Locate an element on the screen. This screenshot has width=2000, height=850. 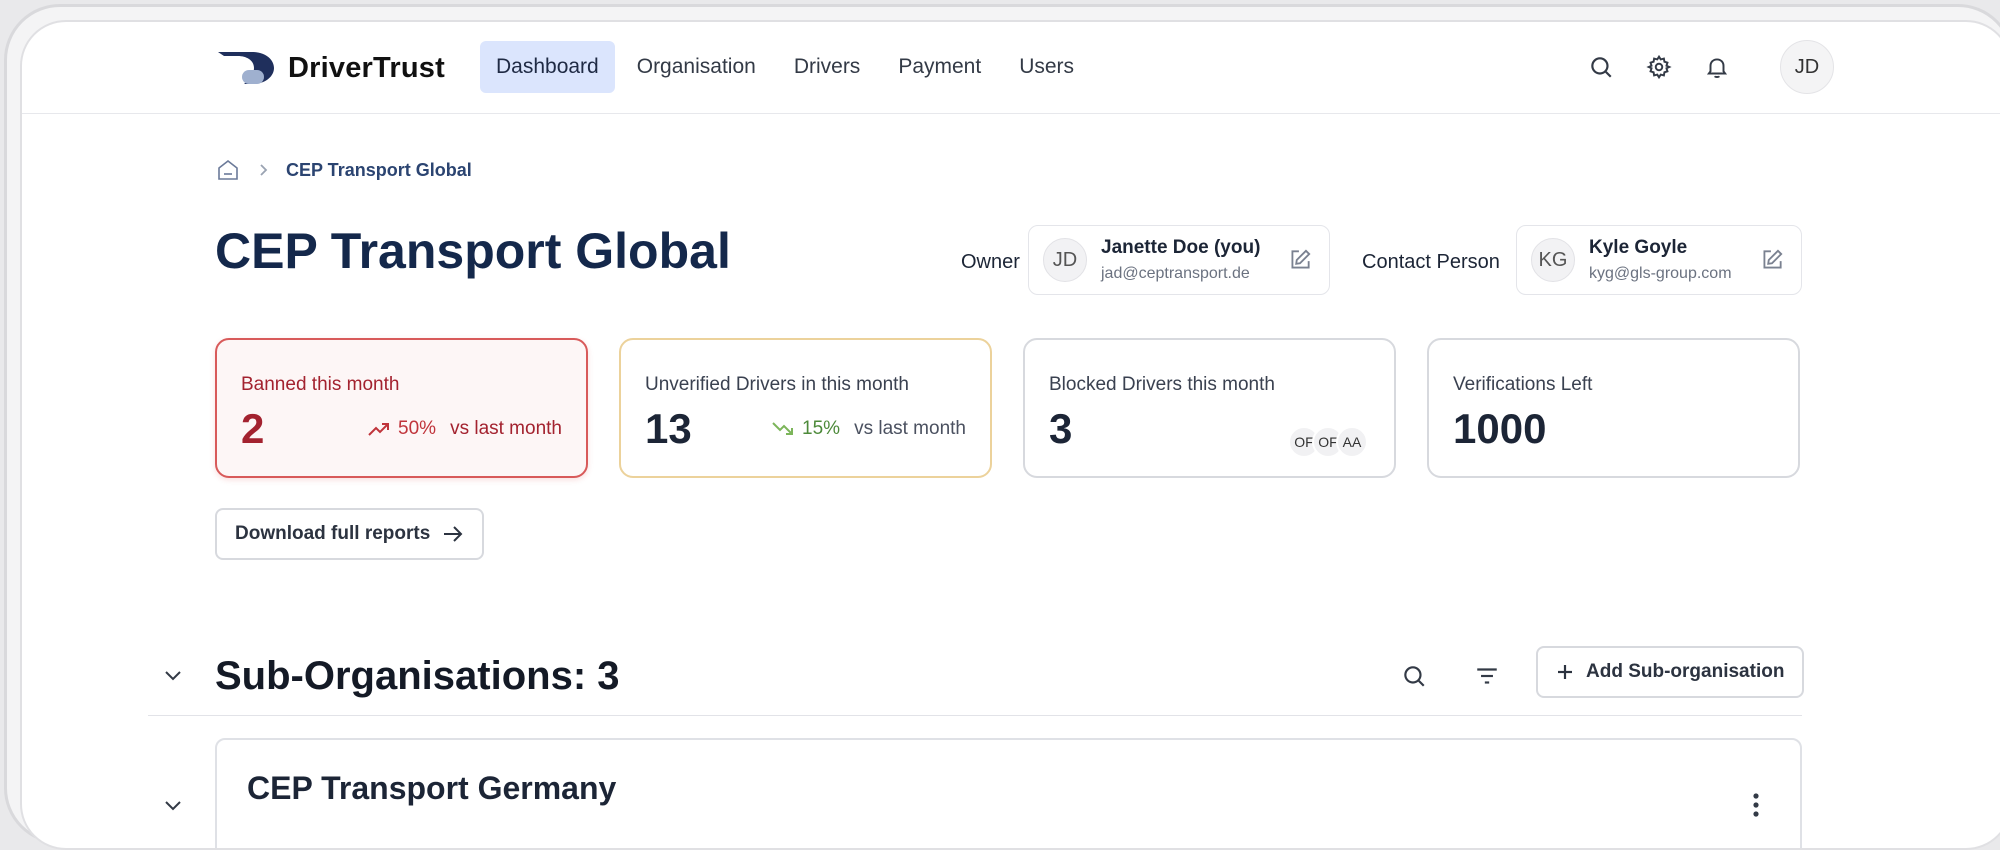
suborgs-title: Sub-Organisations: 3 is located at coordinates (417, 676).